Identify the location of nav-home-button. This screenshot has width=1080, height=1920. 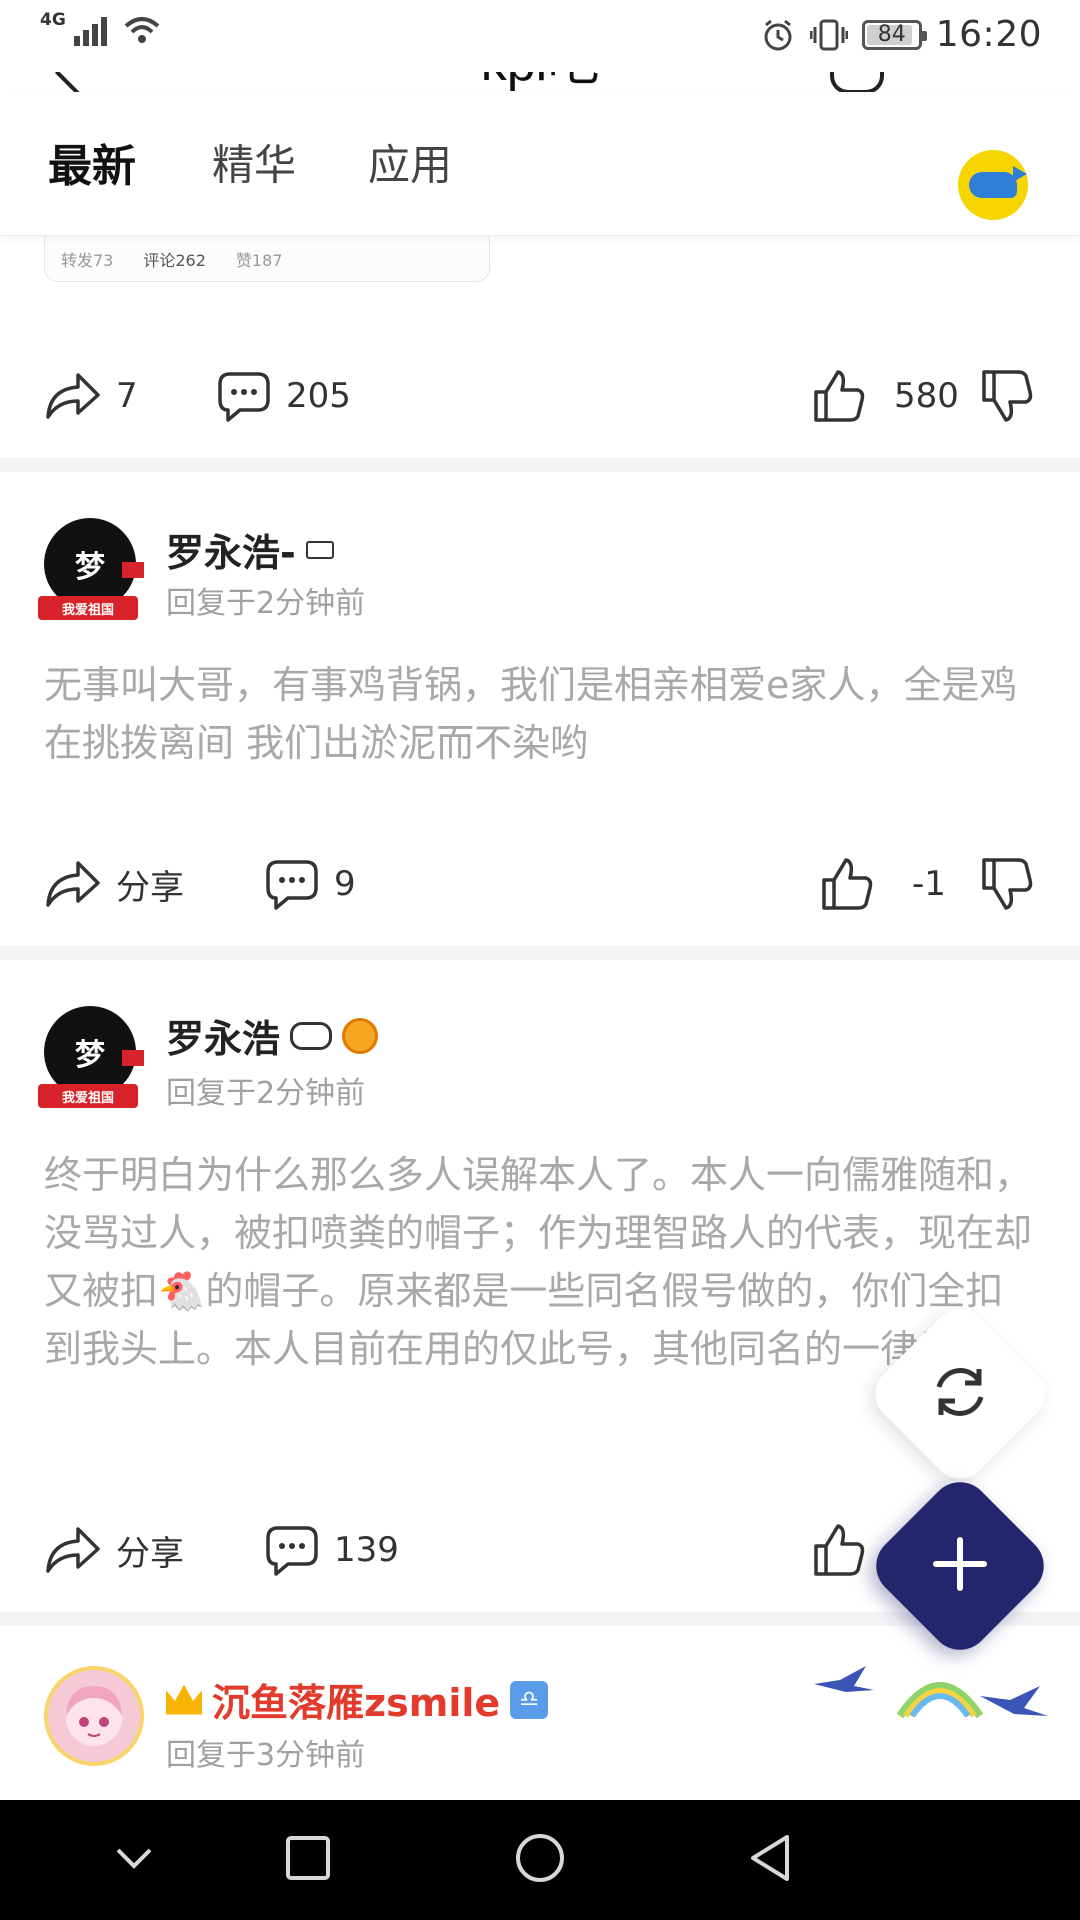
(540, 1860).